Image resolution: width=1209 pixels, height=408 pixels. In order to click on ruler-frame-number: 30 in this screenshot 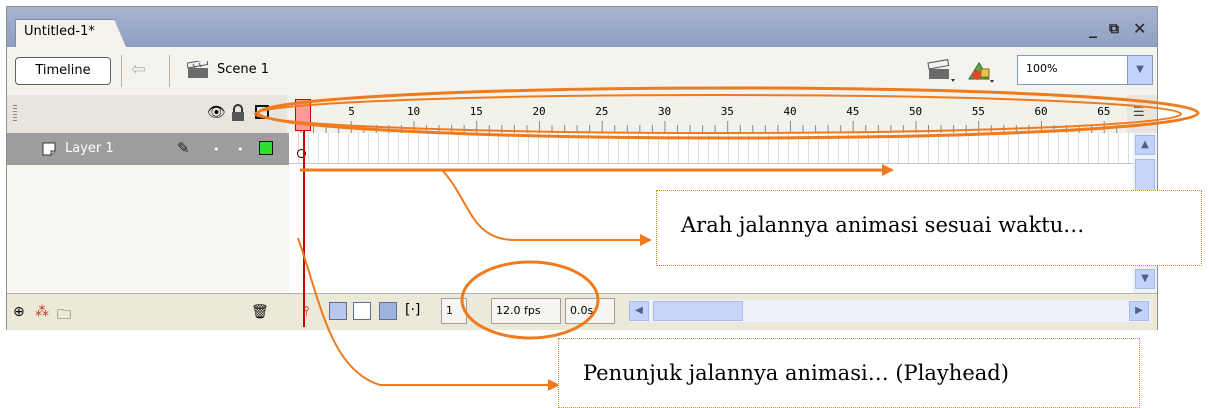, I will do `click(664, 111)`.